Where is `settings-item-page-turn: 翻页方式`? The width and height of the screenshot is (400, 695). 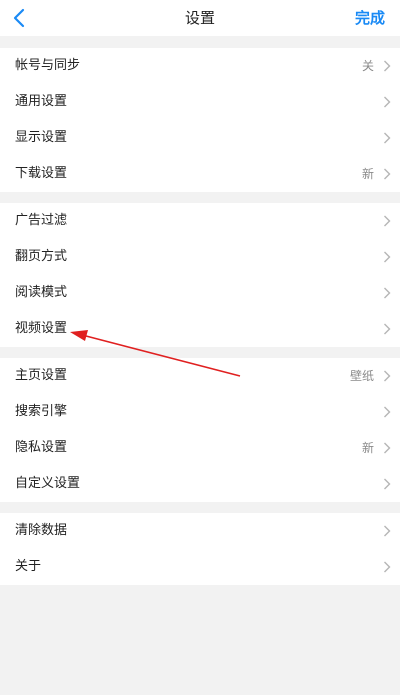 settings-item-page-turn: 翻页方式 is located at coordinates (200, 257).